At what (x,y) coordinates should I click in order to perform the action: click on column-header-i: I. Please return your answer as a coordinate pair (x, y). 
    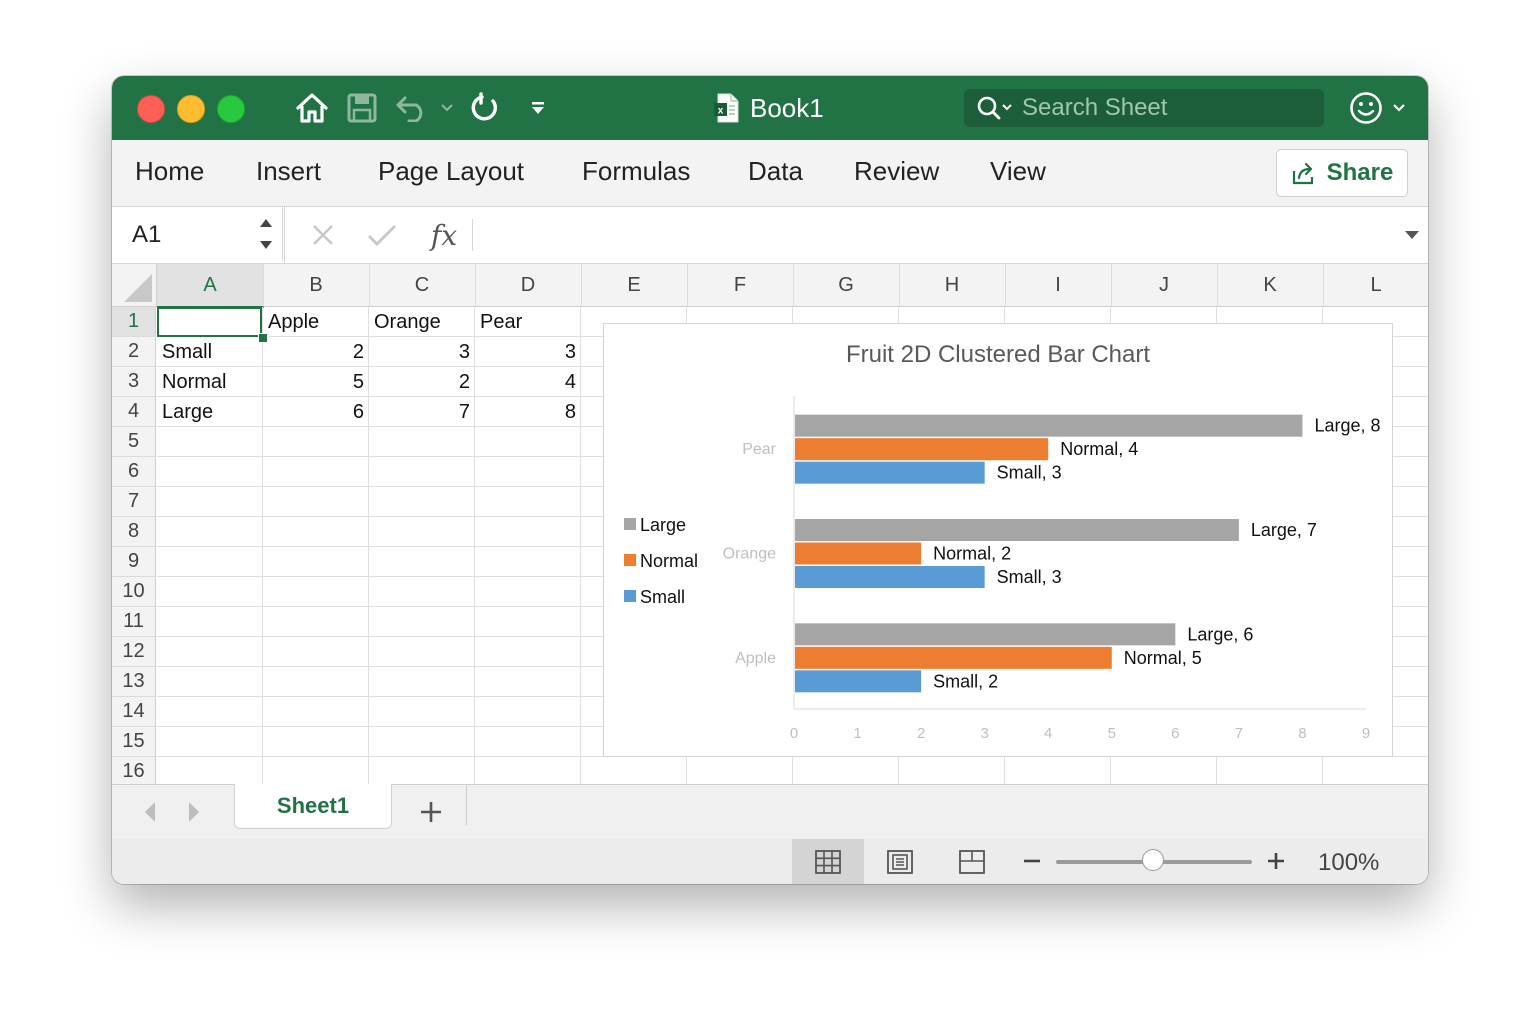
    Looking at the image, I should click on (1058, 285).